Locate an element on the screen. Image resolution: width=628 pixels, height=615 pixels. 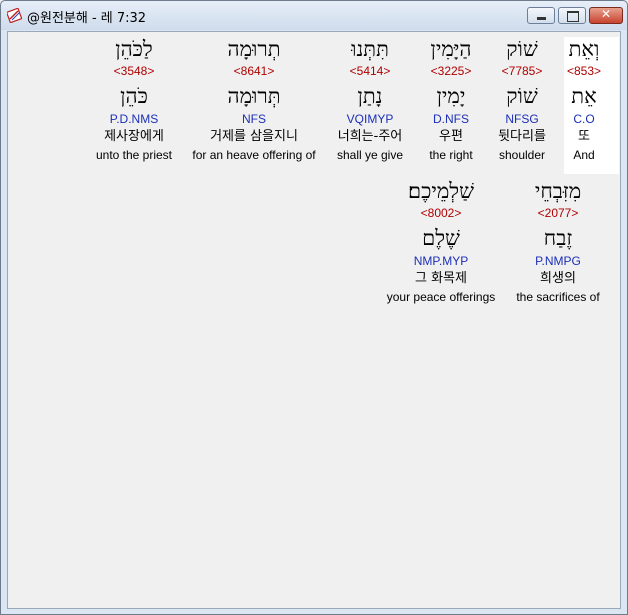
hebrew-lemma: כֹּהֵן is located at coordinates (134, 96).